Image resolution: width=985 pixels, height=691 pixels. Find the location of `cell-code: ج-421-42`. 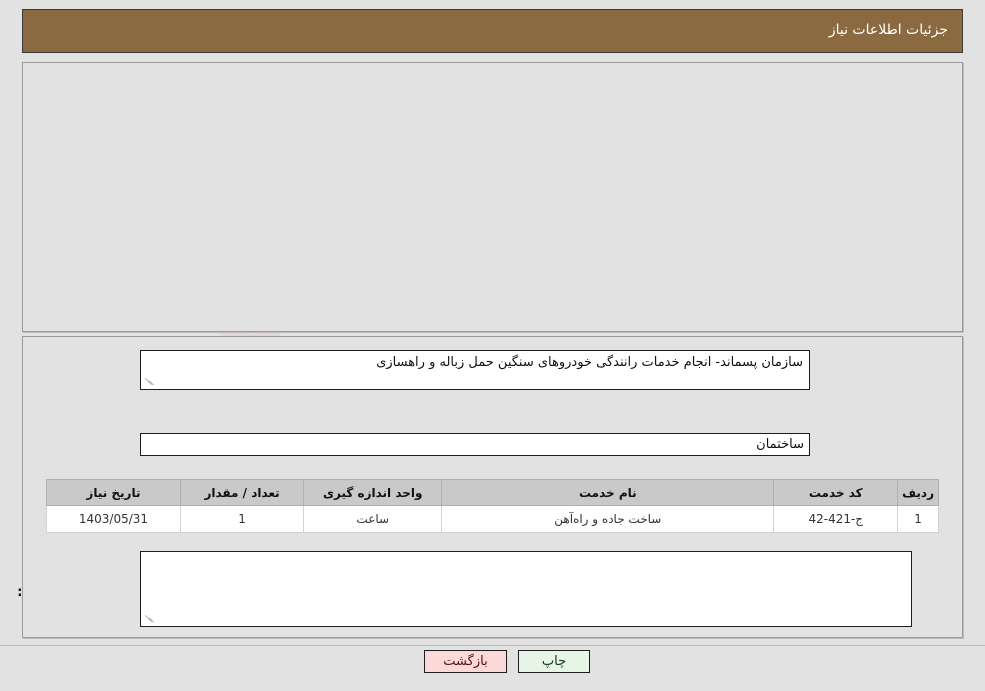

cell-code: ج-421-42 is located at coordinates (836, 519).